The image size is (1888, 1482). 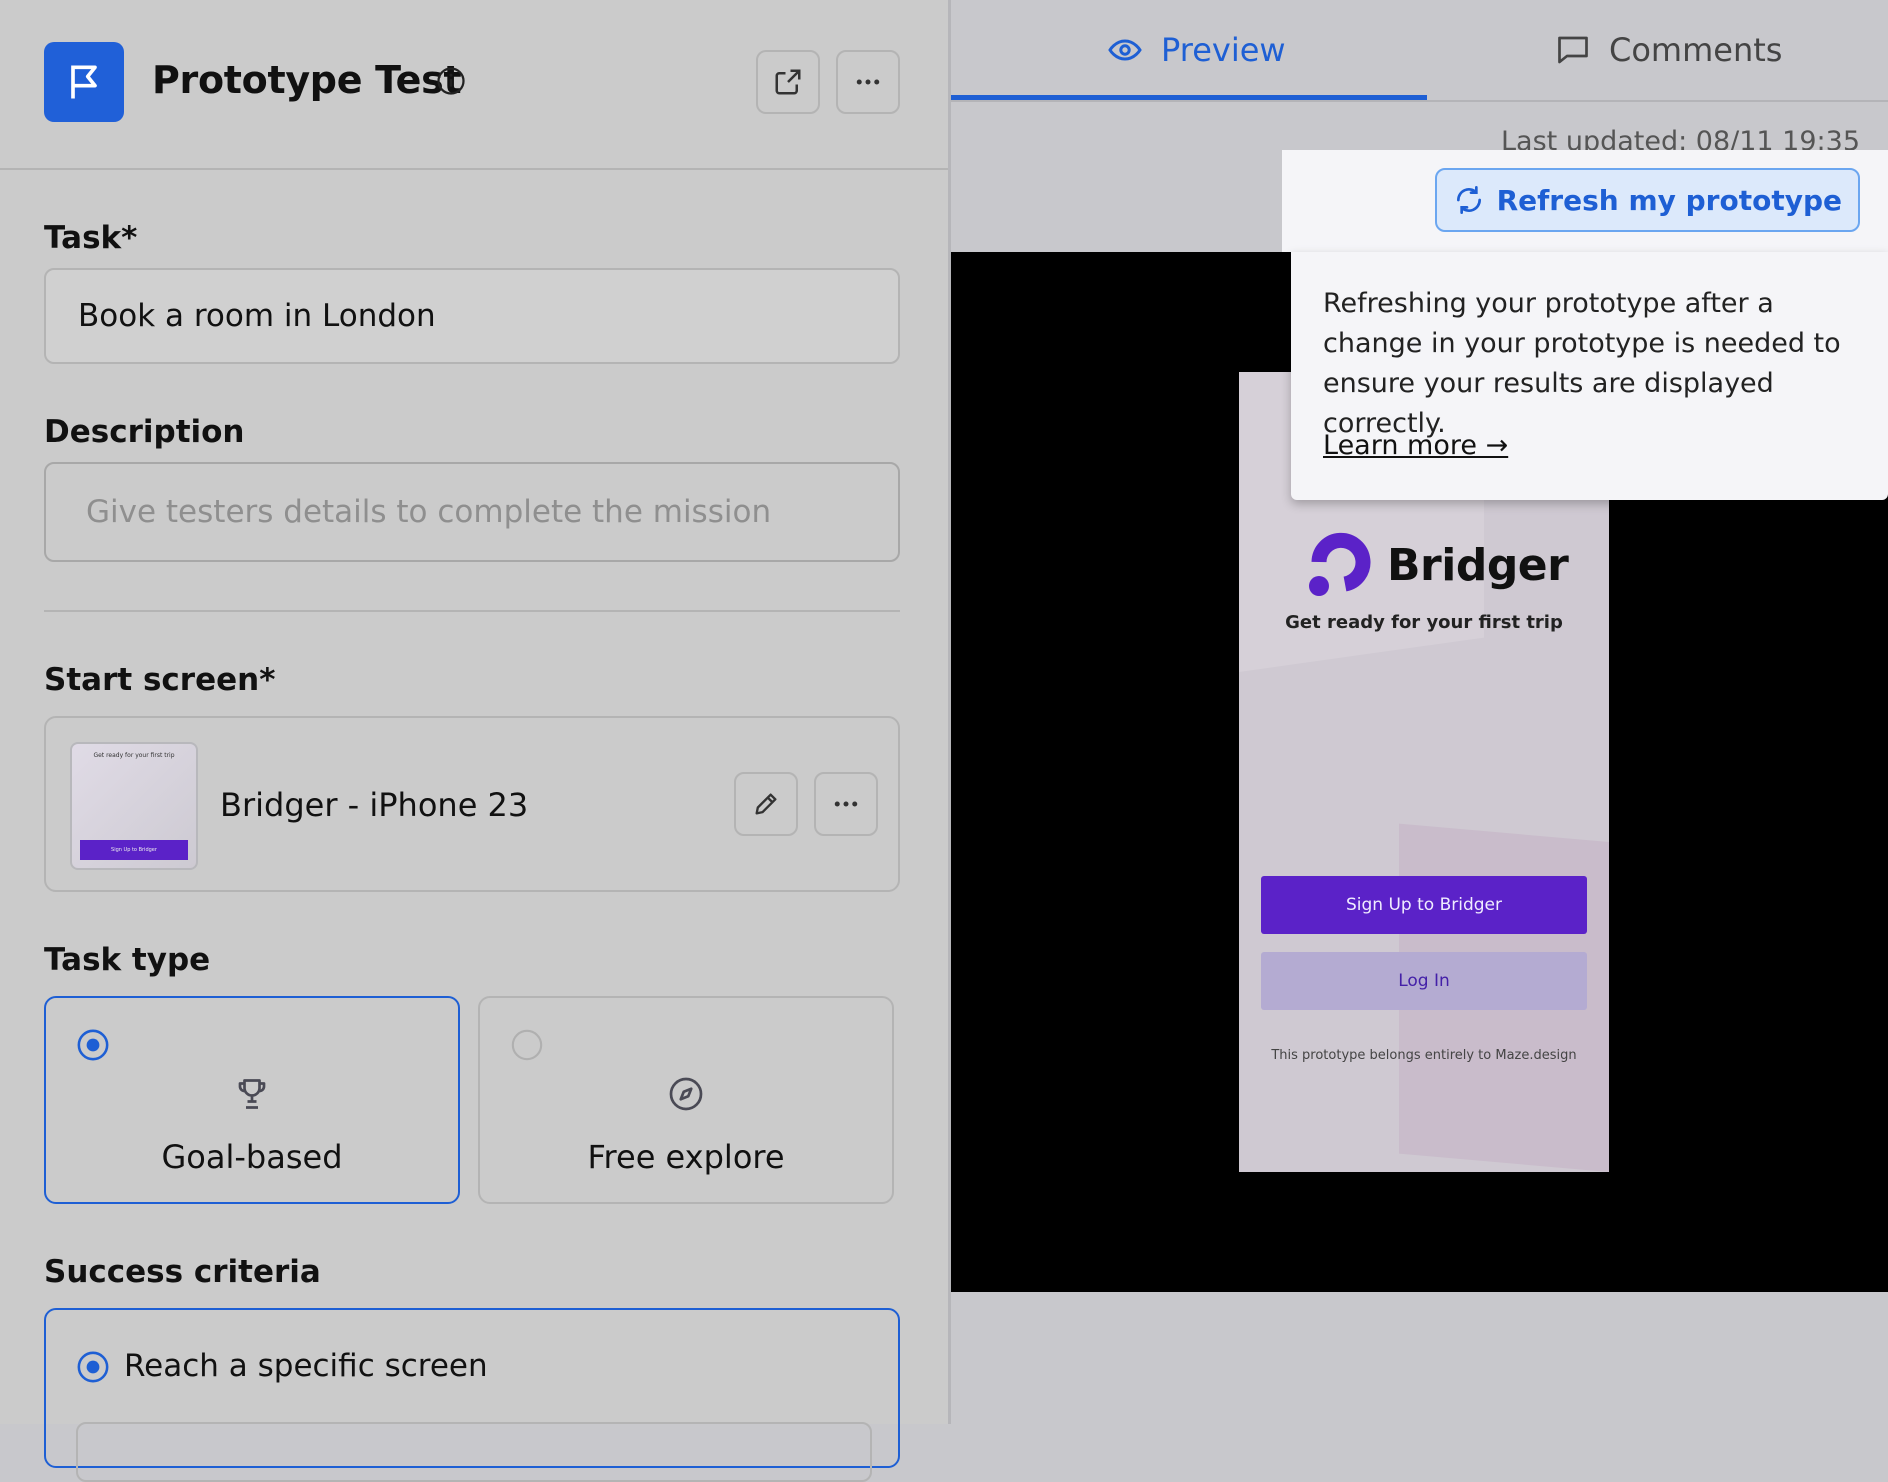 I want to click on trophy-icon, so click(x=252, y=1094).